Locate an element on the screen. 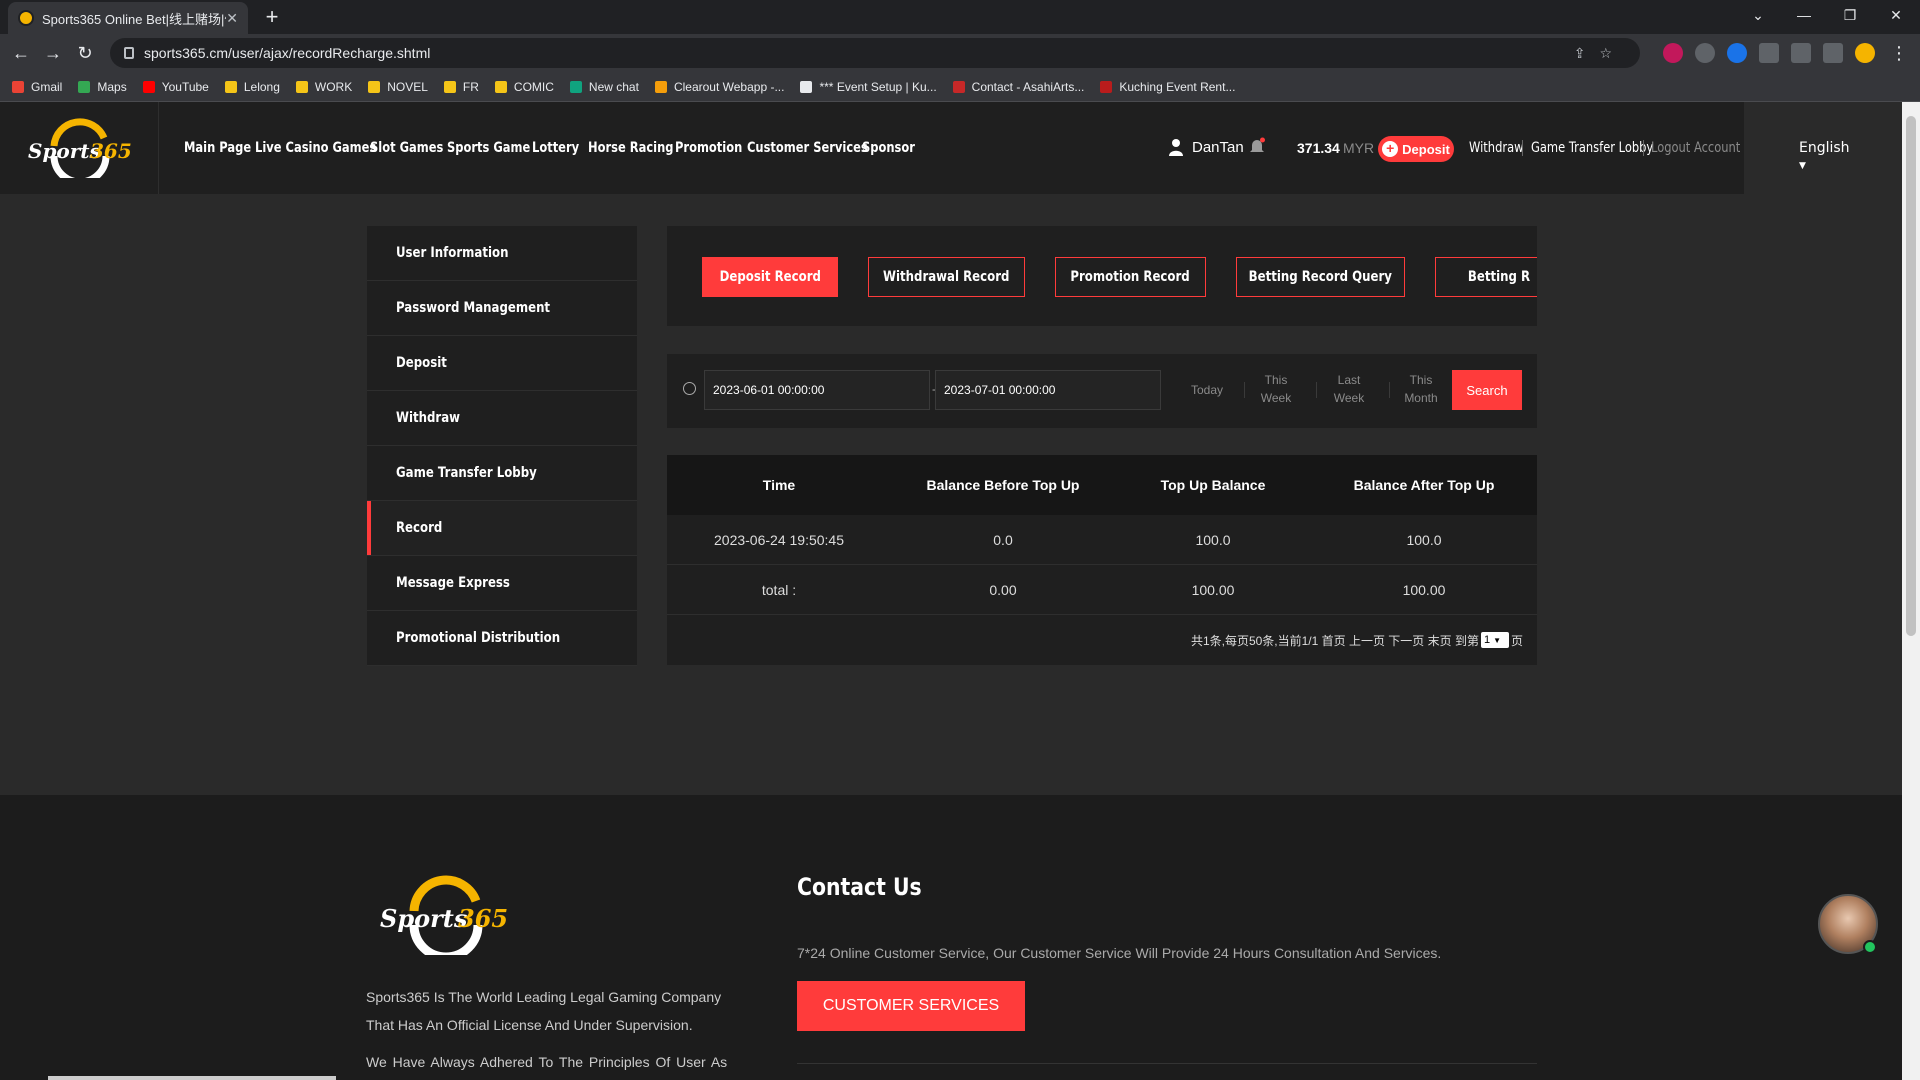 The height and width of the screenshot is (1080, 1920). nav-sports-game: Sports Game is located at coordinates (488, 148).